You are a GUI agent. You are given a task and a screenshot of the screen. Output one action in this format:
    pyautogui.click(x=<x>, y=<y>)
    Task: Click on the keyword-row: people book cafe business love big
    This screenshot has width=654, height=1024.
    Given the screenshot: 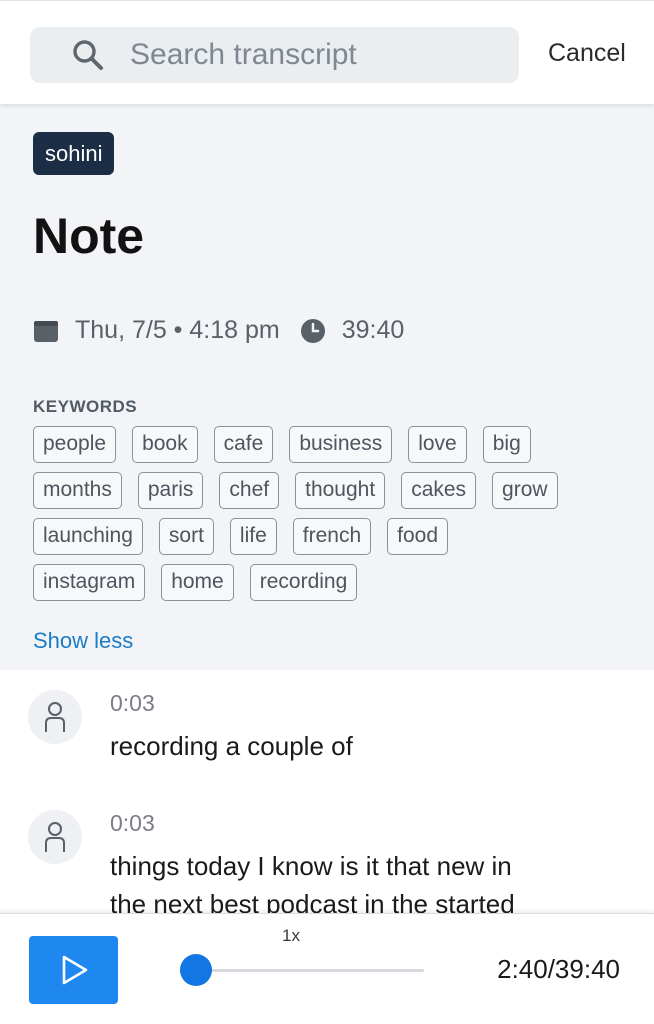 What is the action you would take?
    pyautogui.click(x=333, y=449)
    